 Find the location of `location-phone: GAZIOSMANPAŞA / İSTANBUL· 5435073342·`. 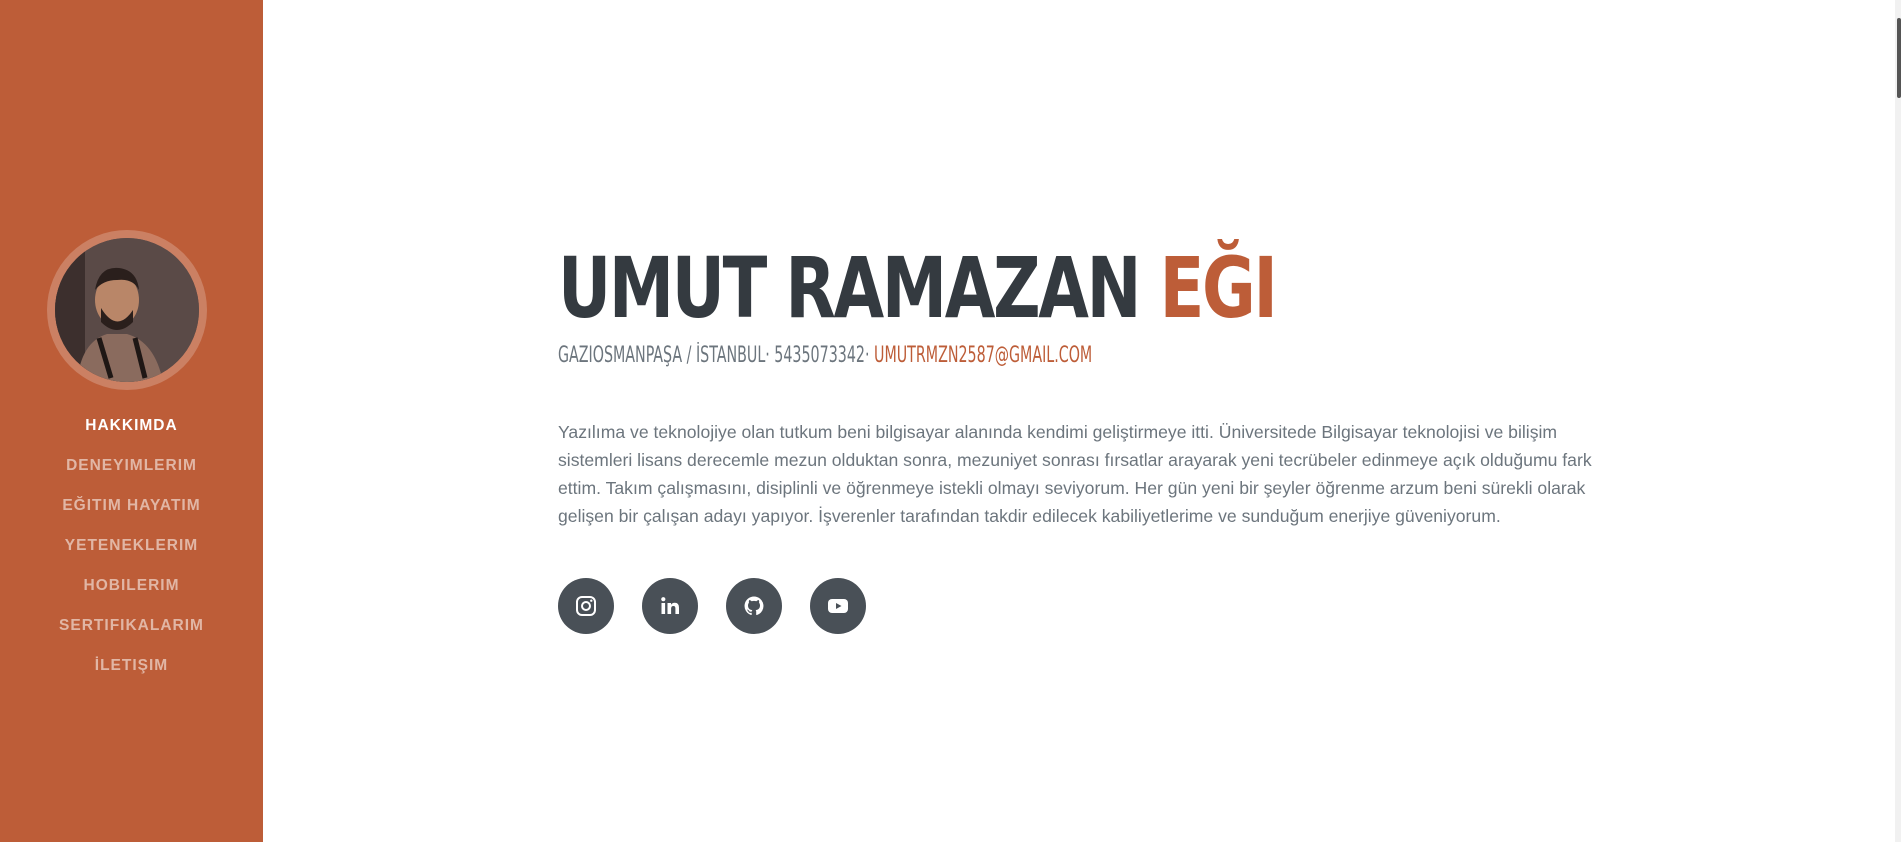

location-phone: GAZIOSMANPAŞA / İSTANBUL· 5435073342· is located at coordinates (714, 355).